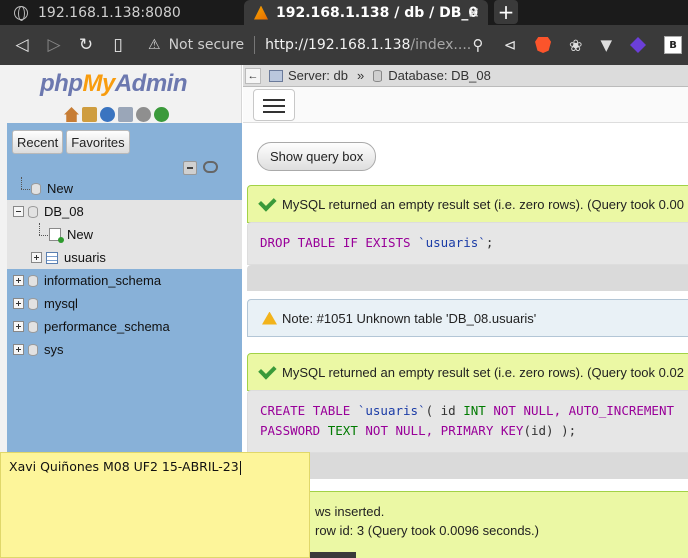 This screenshot has width=688, height=558. I want to click on tree-item-new-database: New, so click(124, 188).